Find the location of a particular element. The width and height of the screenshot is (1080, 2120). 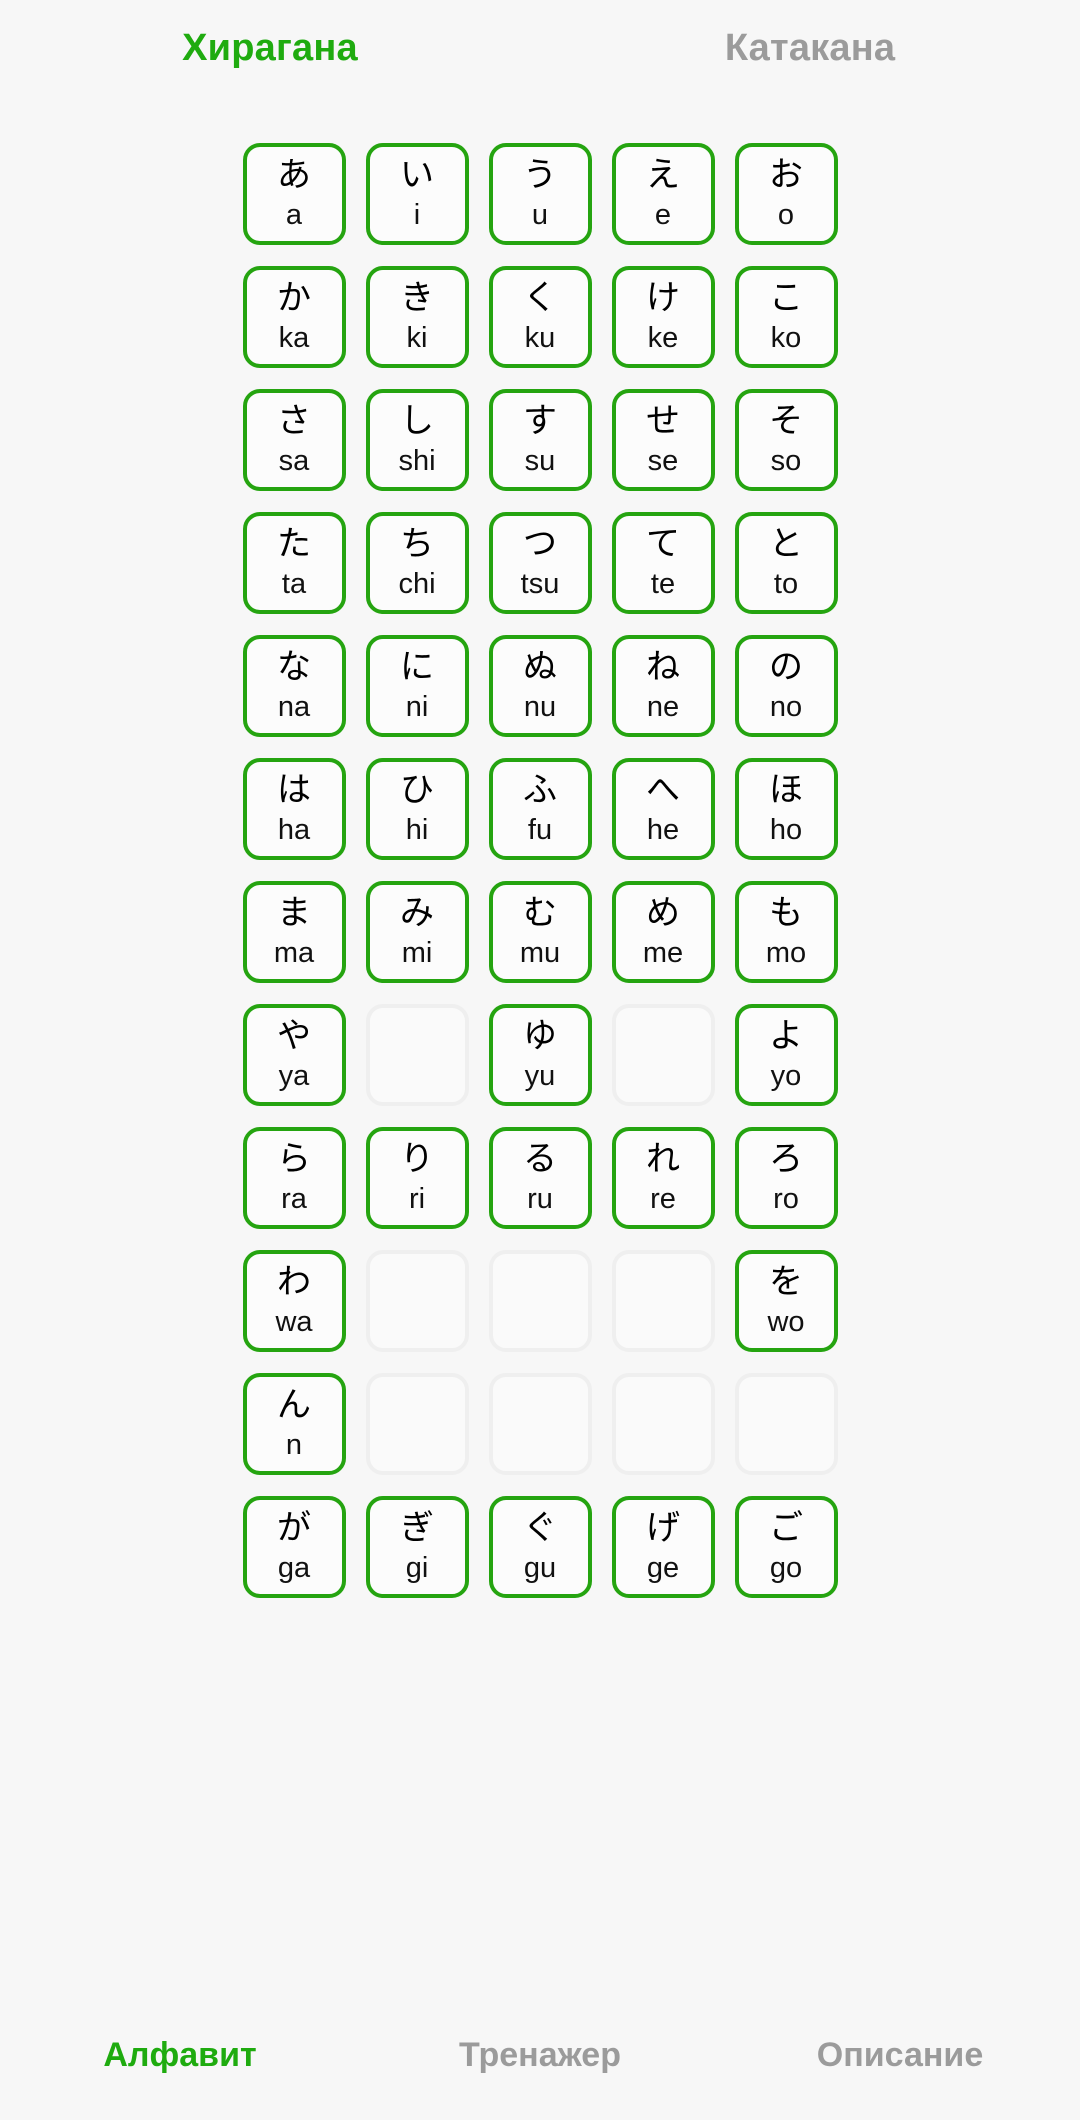

kana-card-mu: む mu is located at coordinates (540, 932).